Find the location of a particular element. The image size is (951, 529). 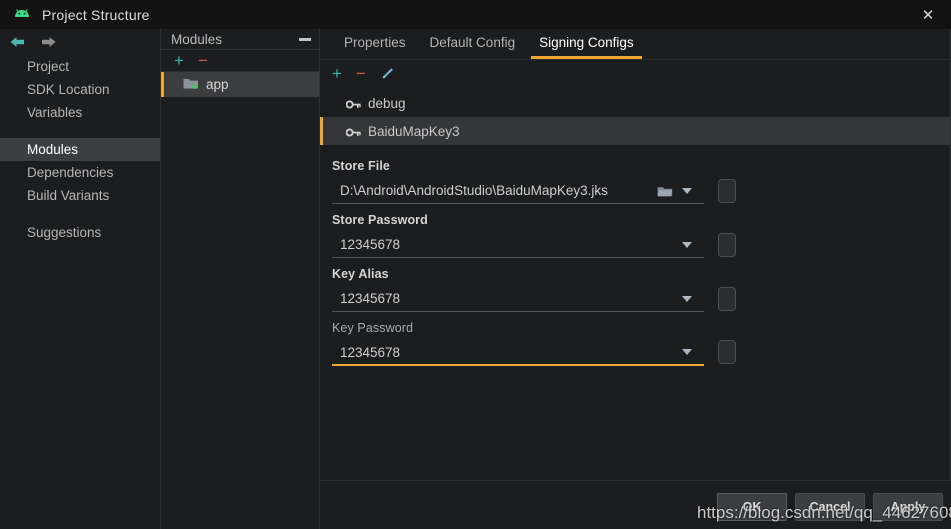

folder-browse-icon is located at coordinates (665, 191).